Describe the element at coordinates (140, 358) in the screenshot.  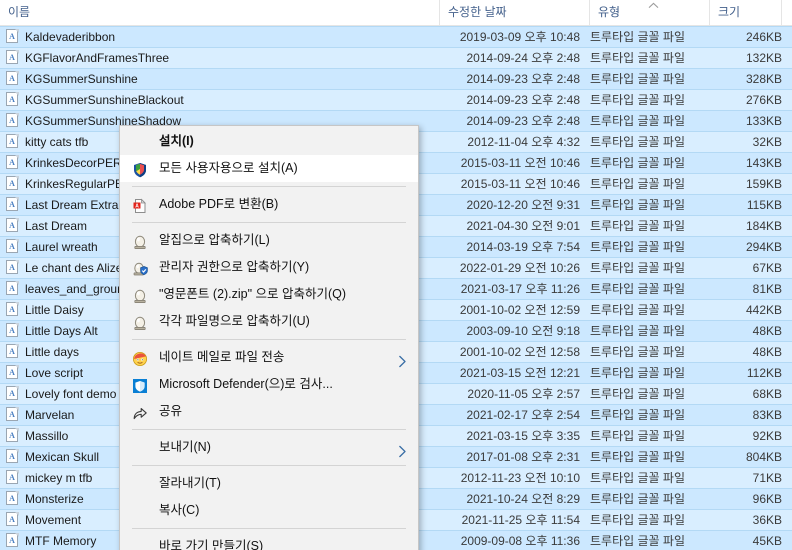
I see `nate-mail-icon` at that location.